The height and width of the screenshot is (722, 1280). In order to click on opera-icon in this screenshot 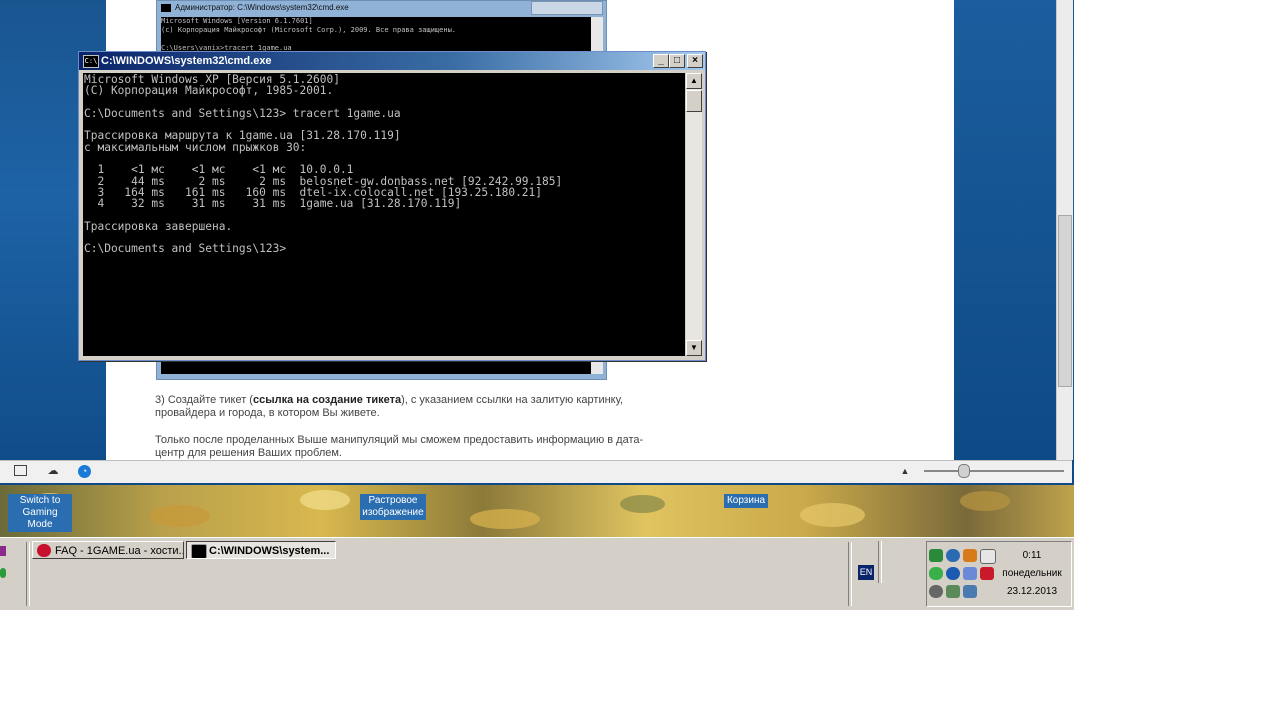, I will do `click(44, 550)`.